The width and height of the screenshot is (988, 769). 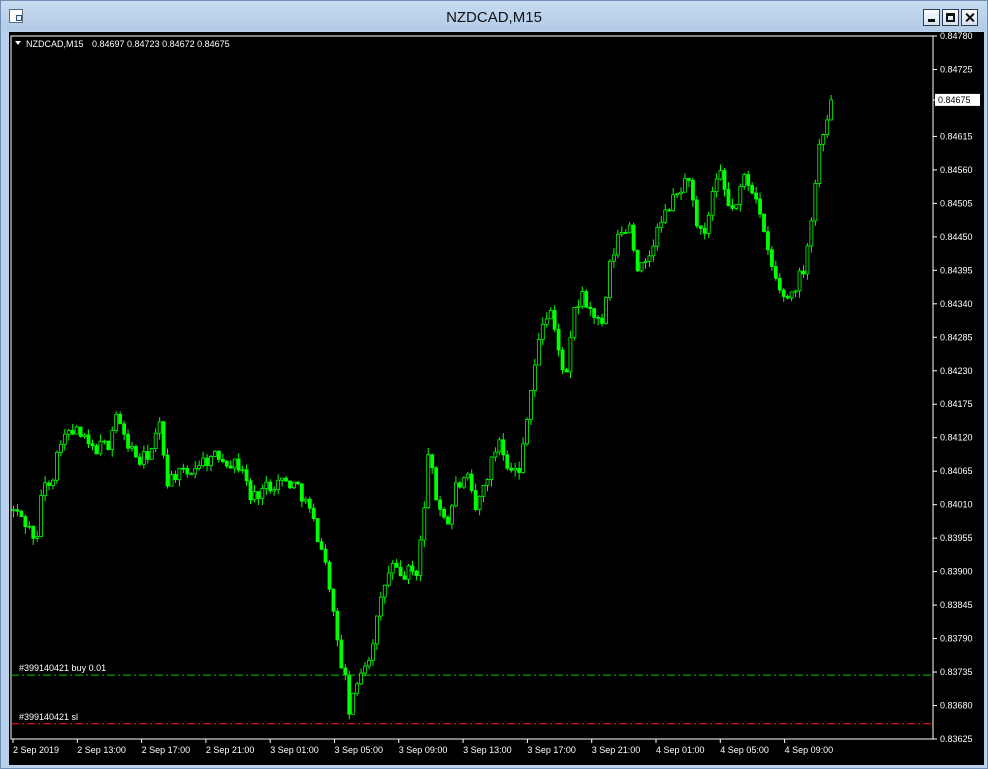 I want to click on x-tick-label: 3 Sep 01:00, so click(x=294, y=750).